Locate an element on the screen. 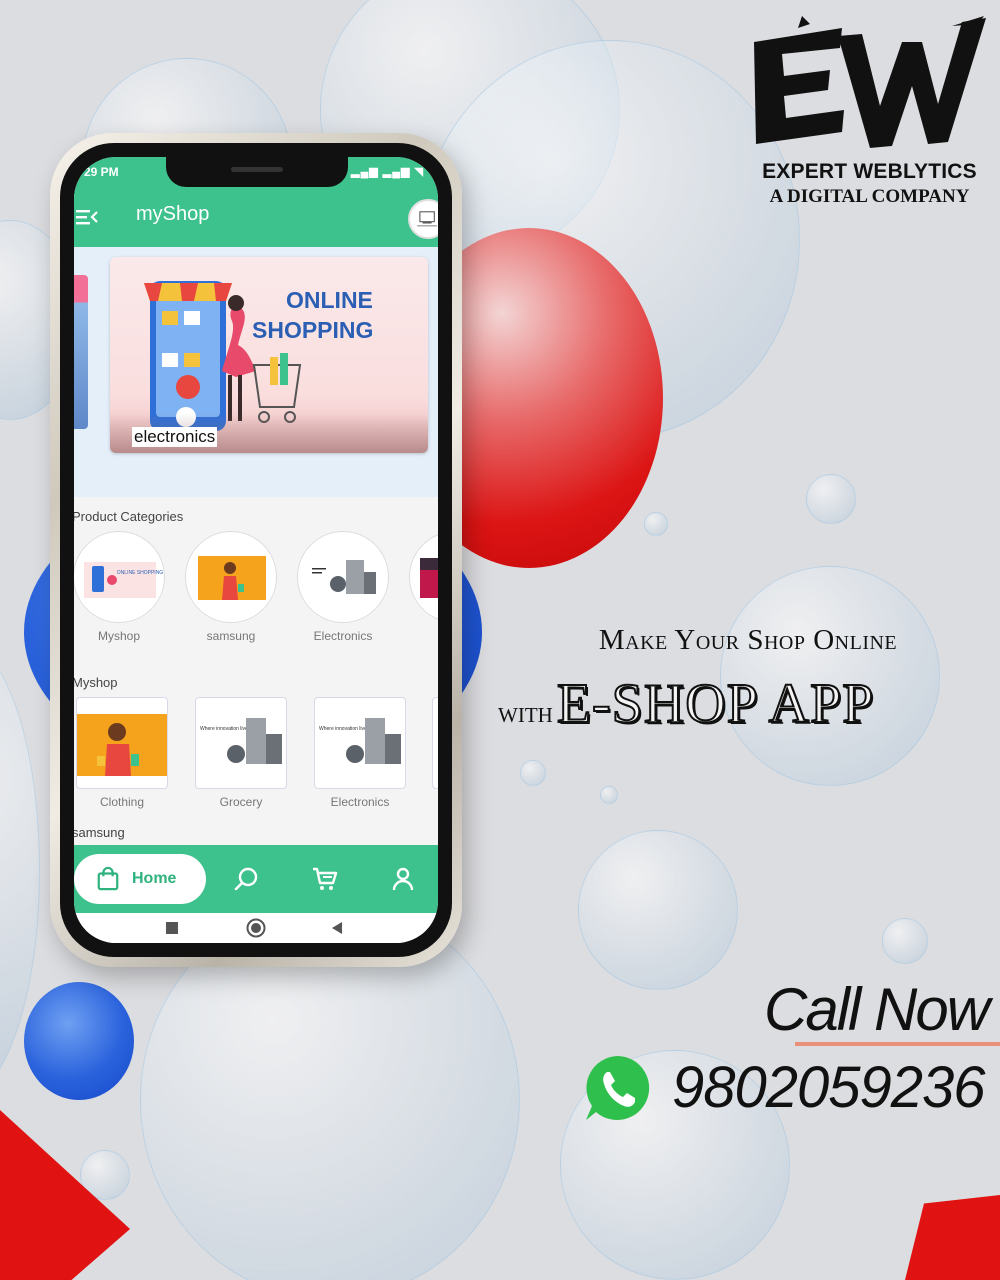  nav-home-button: Home is located at coordinates (140, 879).